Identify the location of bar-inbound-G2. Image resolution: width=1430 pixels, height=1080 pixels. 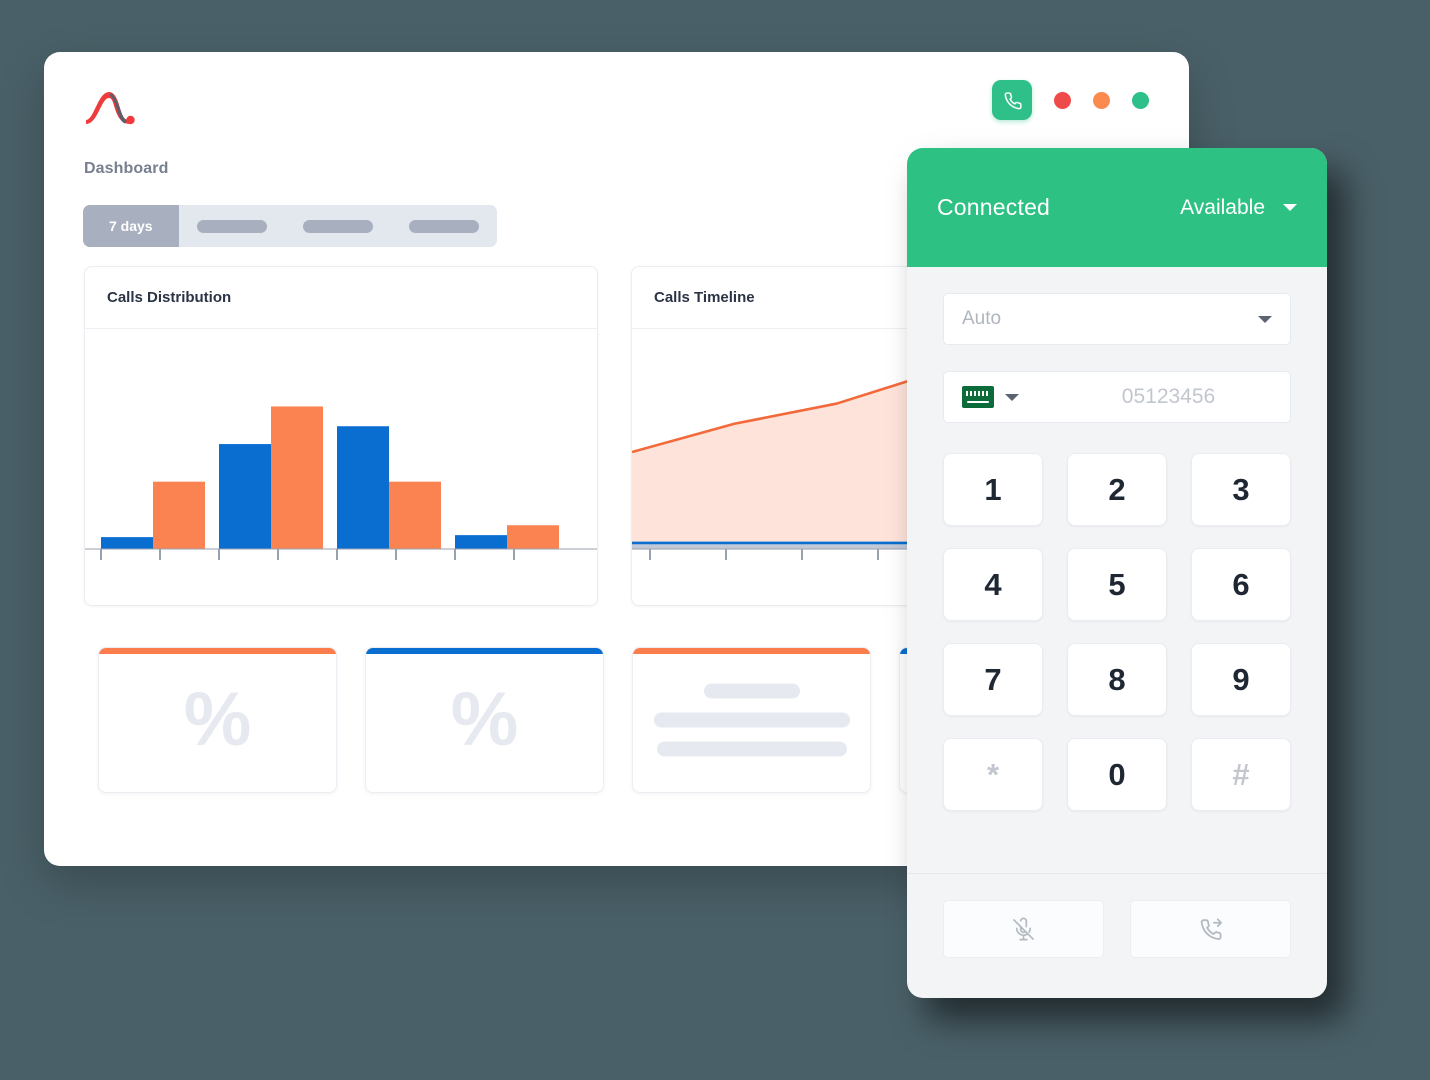
(245, 496).